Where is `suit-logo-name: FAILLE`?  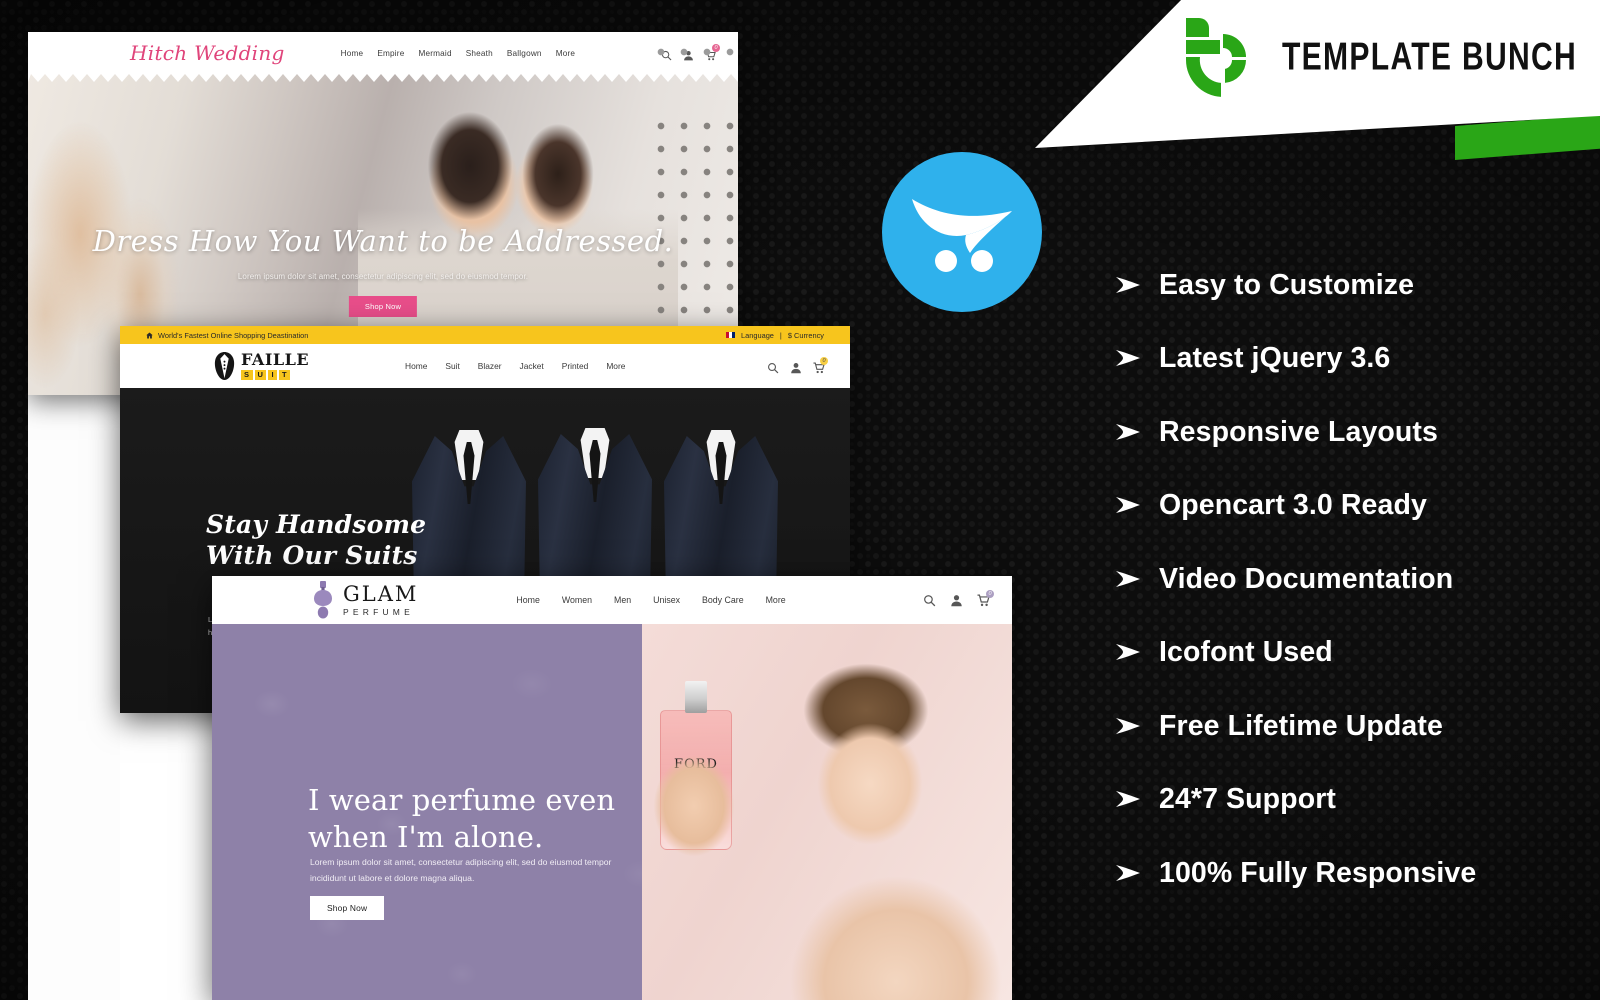
suit-logo-name: FAILLE is located at coordinates (275, 360).